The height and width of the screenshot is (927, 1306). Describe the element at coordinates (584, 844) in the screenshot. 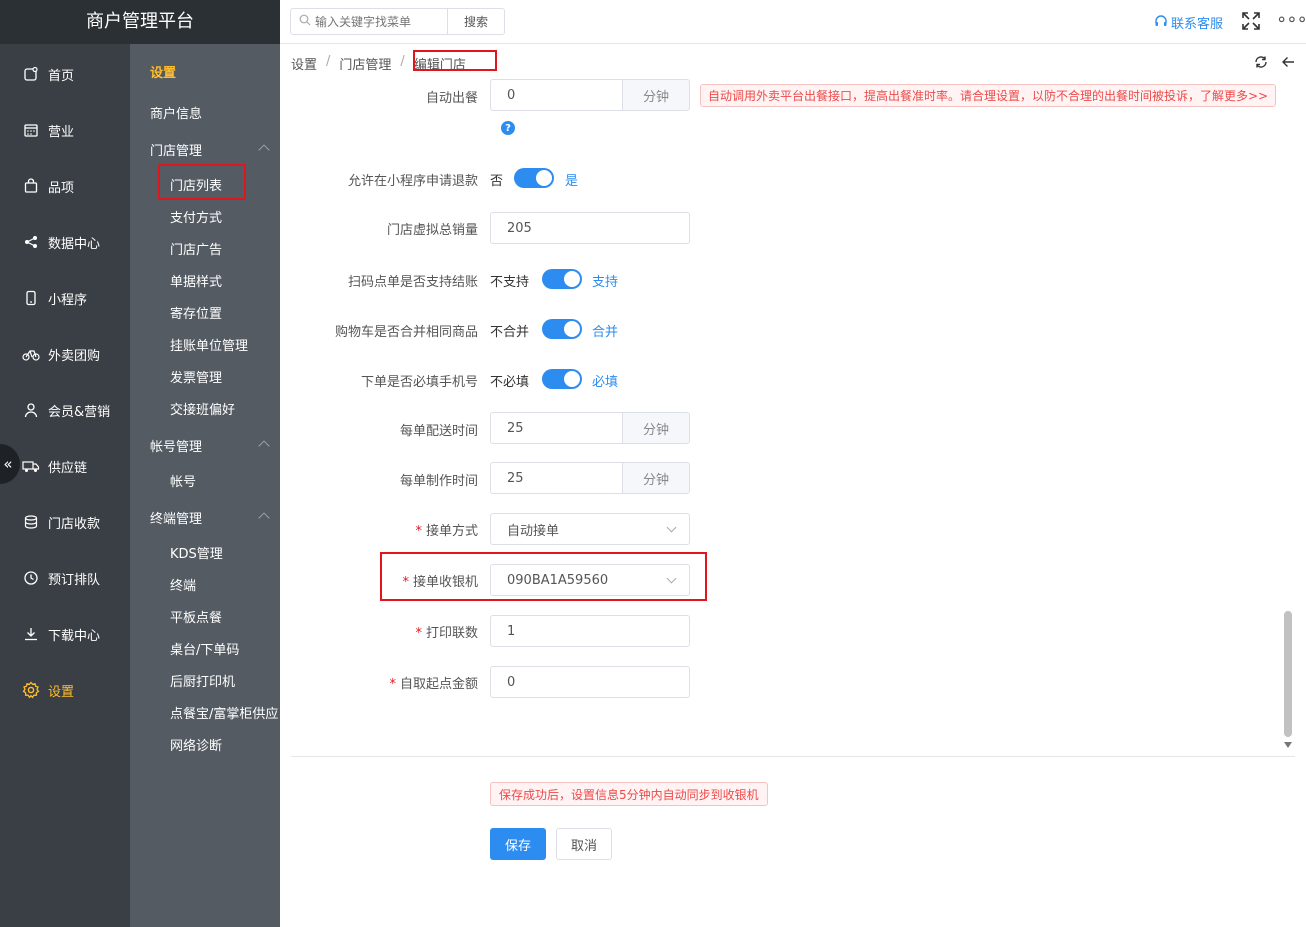

I see `cancel-button: 取消` at that location.